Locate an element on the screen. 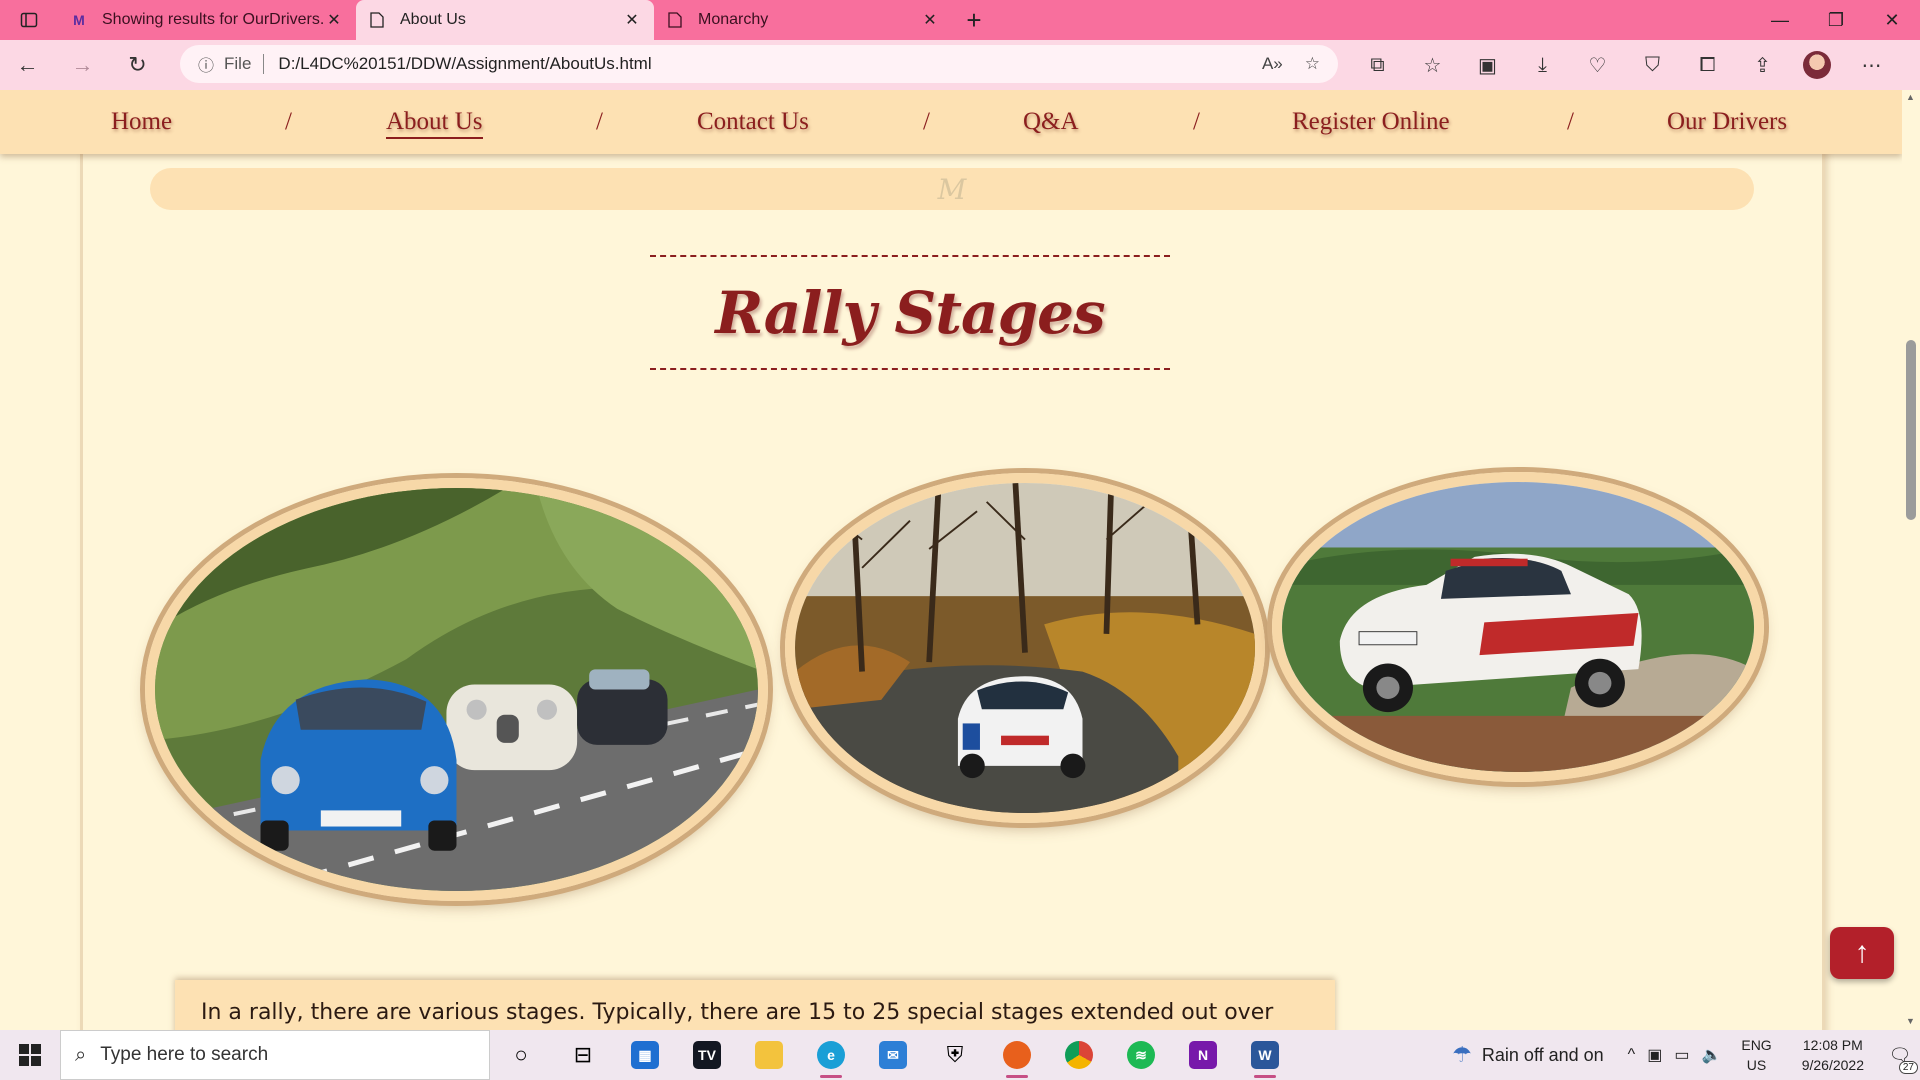 This screenshot has width=1920, height=1080. refresh-button: ↻ is located at coordinates (137, 65).